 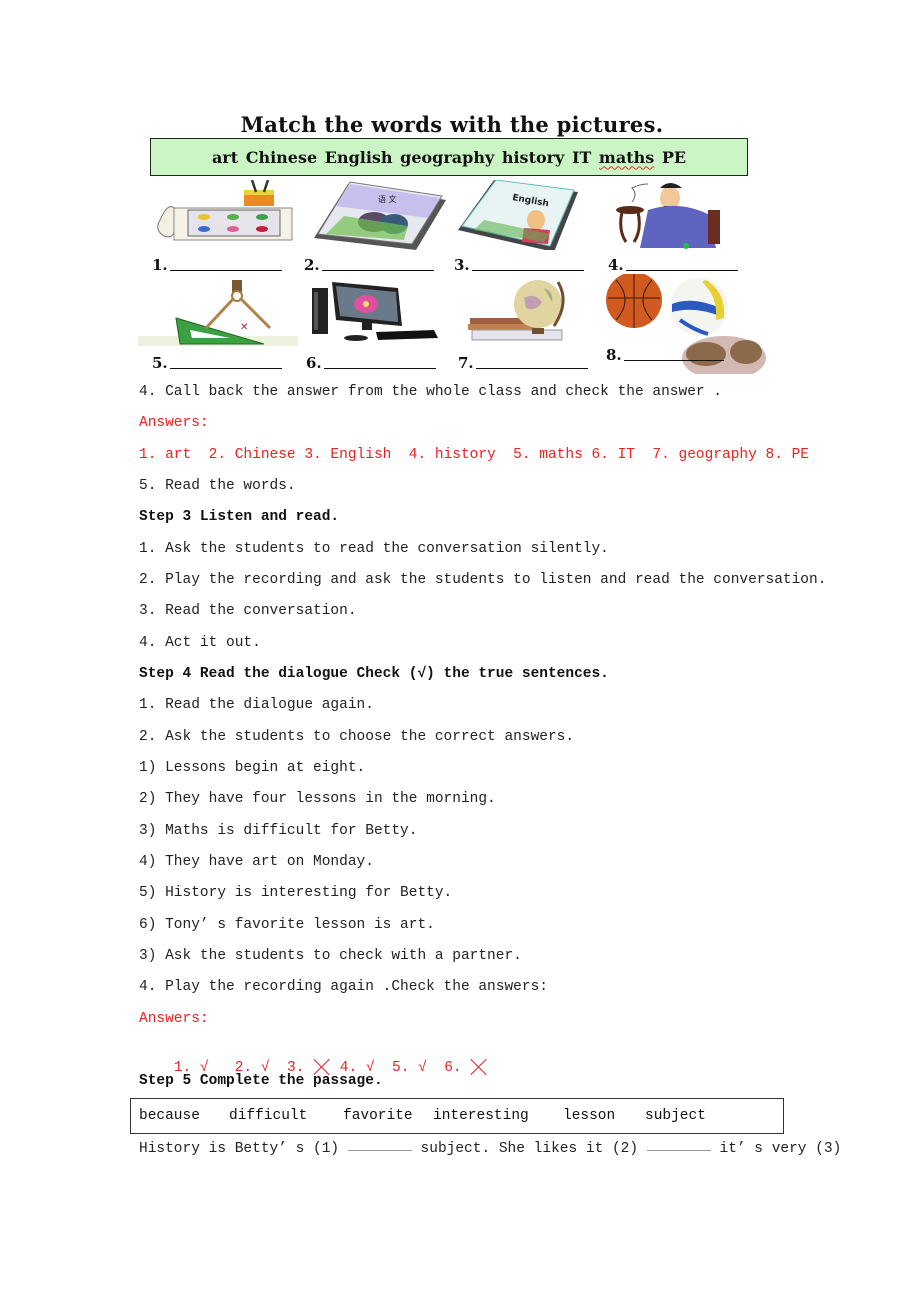 I want to click on step-read-words: 5. Read the words., so click(x=217, y=486).